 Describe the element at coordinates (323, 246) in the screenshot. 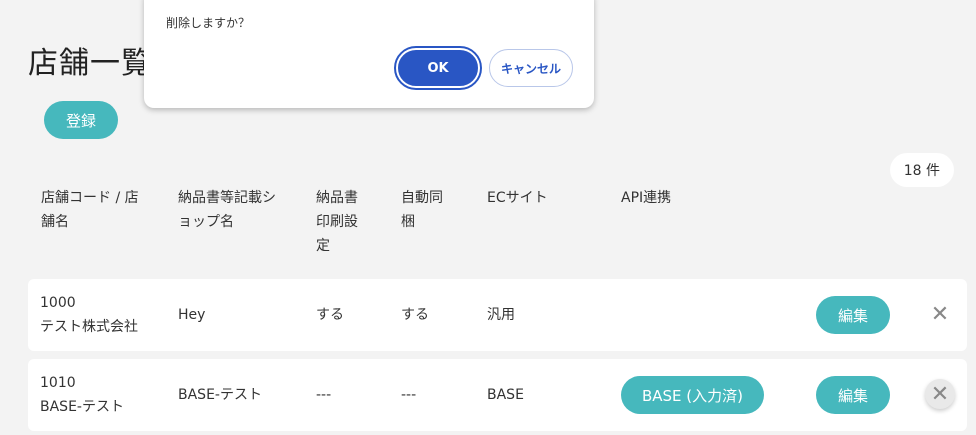

I see `header-print-setting-line3: 定` at that location.